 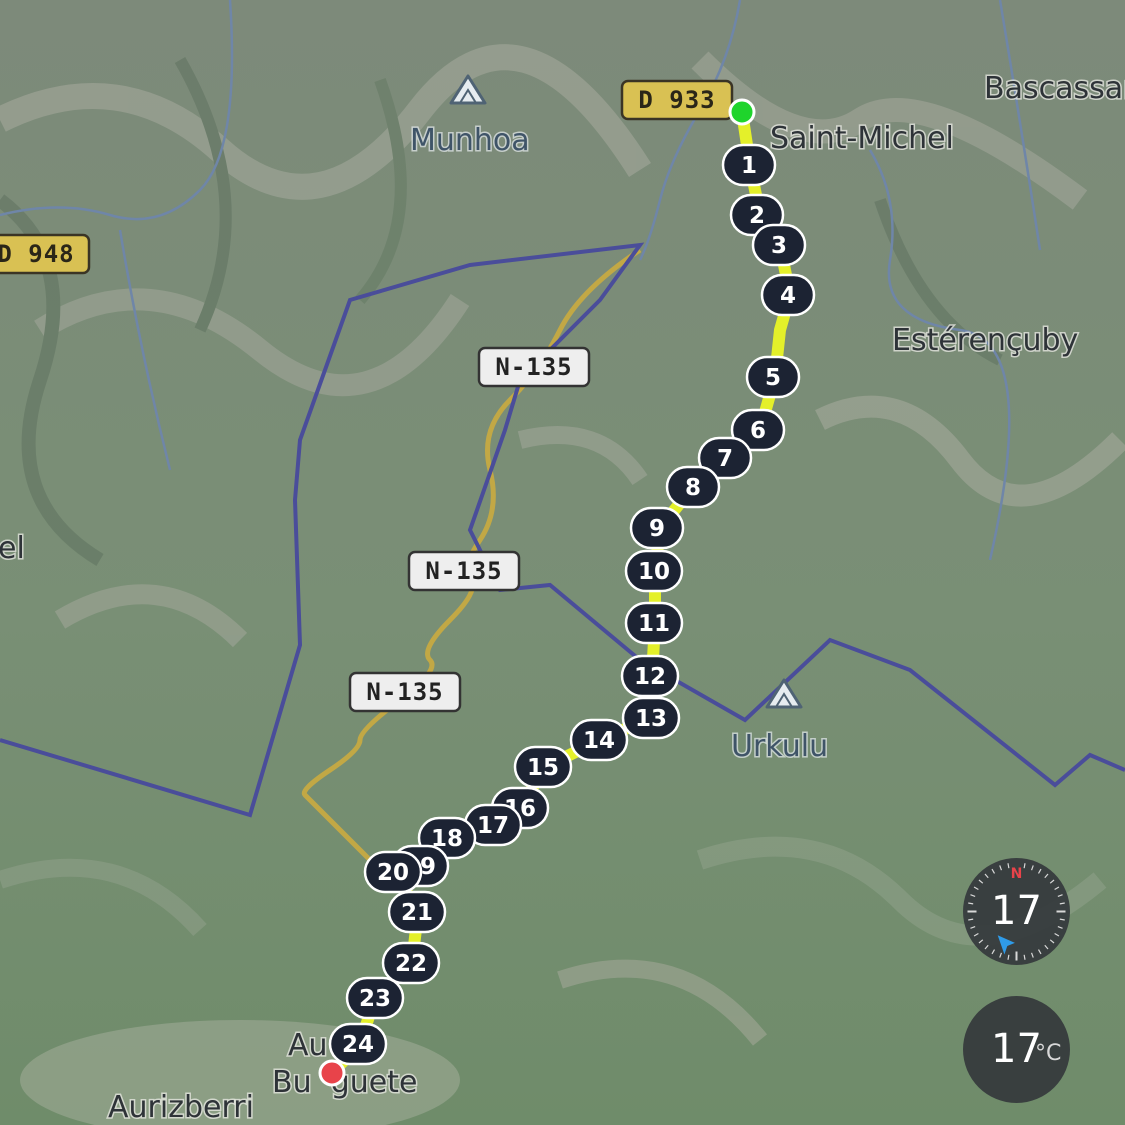 What do you see at coordinates (12, 548) in the screenshot?
I see `place-el: el` at bounding box center [12, 548].